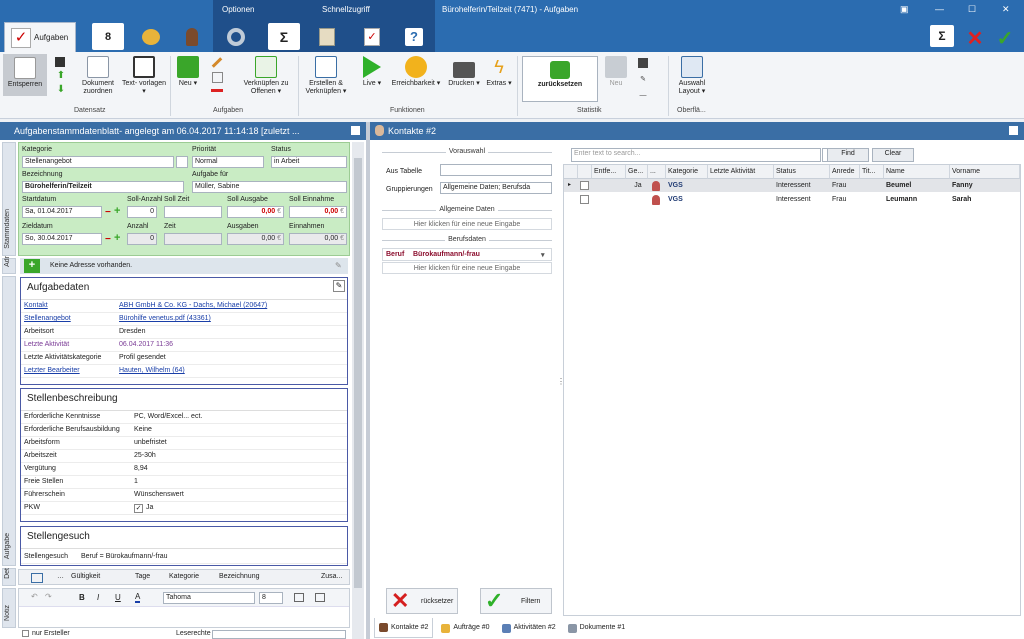 The height and width of the screenshot is (639, 1024). Describe the element at coordinates (372, 72) in the screenshot. I see `live-button: Live ▾` at that location.